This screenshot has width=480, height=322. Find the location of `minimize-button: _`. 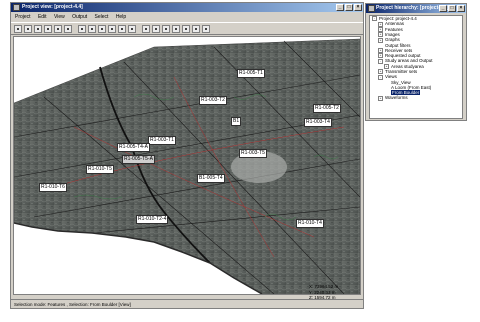

minimize-button: _ is located at coordinates (340, 7).